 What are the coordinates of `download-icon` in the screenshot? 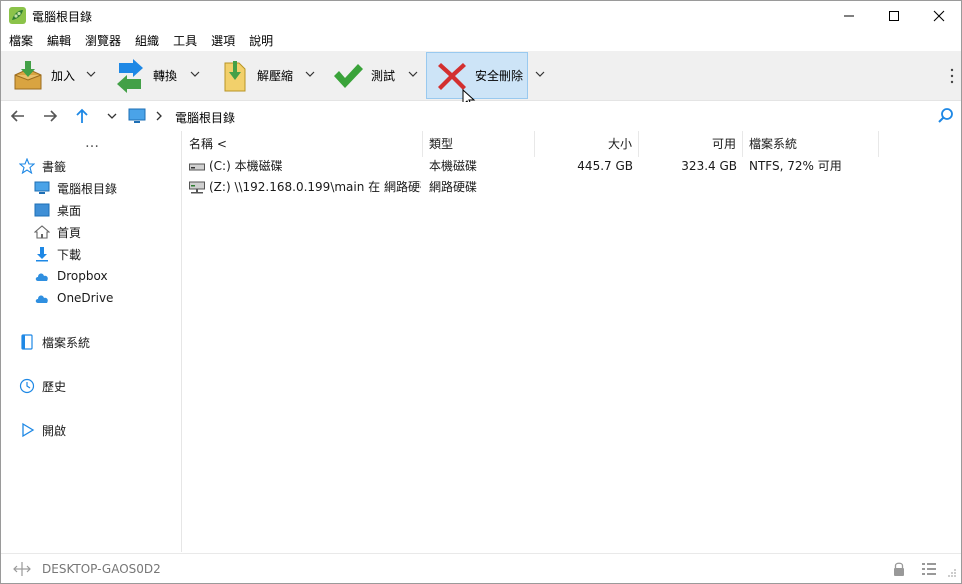 It's located at (42, 254).